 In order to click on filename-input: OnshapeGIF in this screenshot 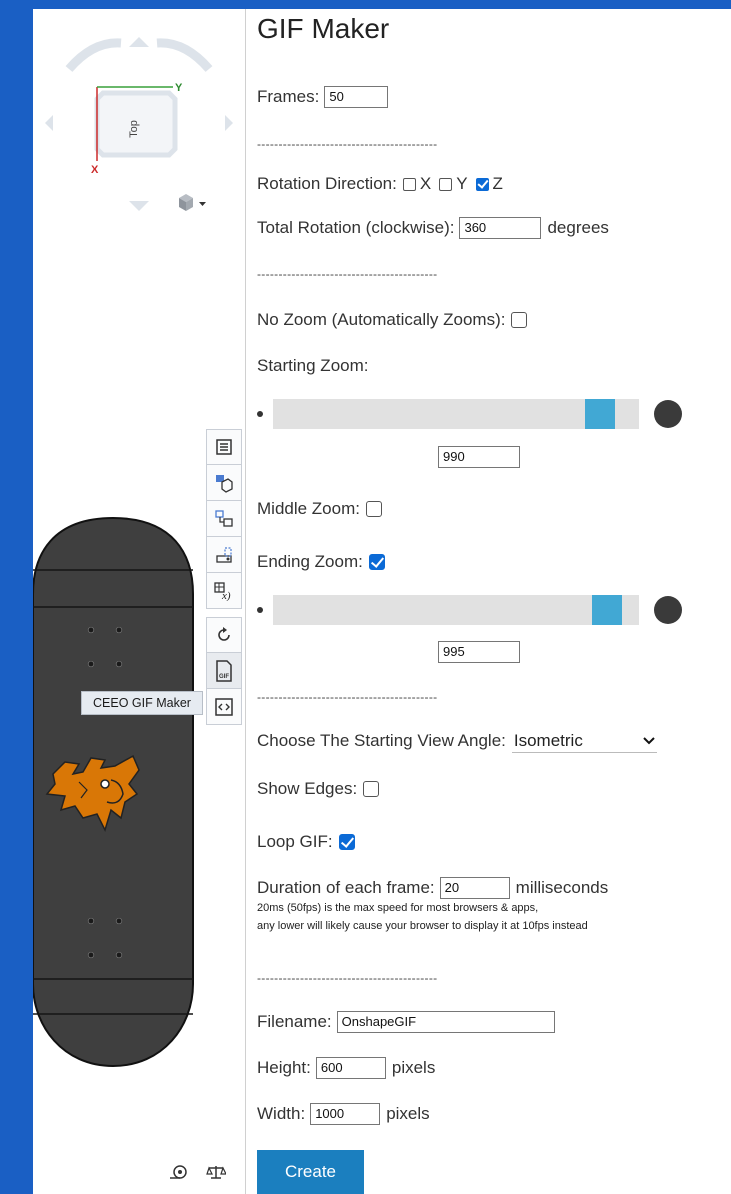, I will do `click(445, 1022)`.